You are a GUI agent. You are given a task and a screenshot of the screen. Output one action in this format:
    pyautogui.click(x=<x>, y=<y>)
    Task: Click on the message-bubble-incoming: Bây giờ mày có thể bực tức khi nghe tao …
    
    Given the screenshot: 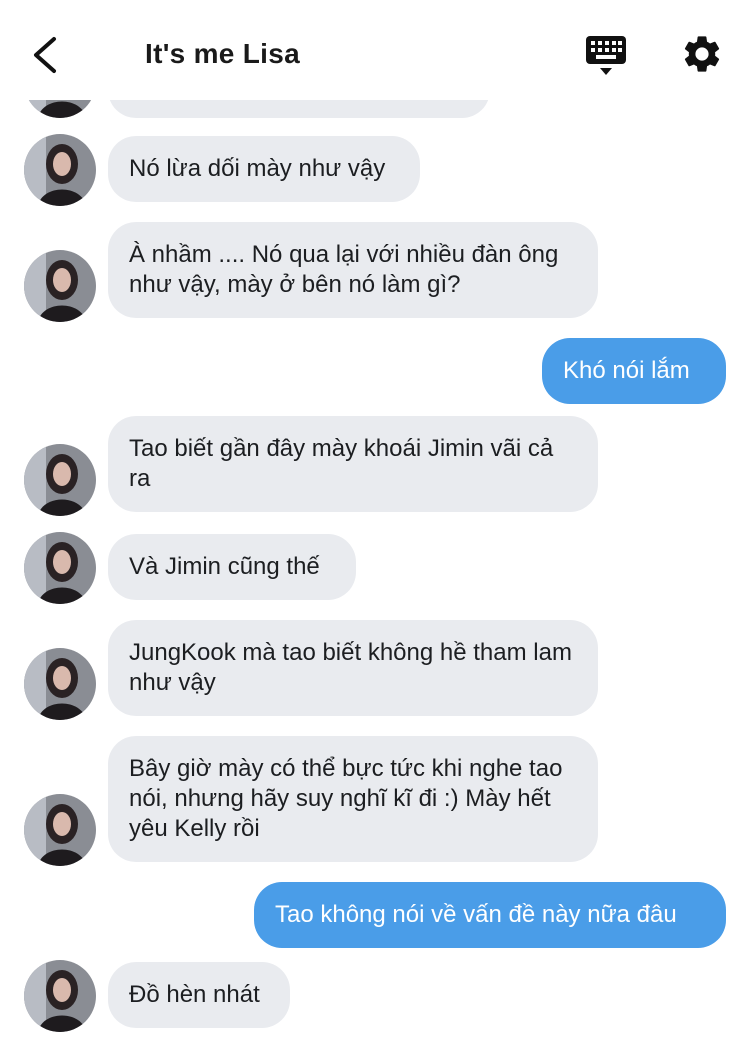 What is the action you would take?
    pyautogui.click(x=353, y=799)
    